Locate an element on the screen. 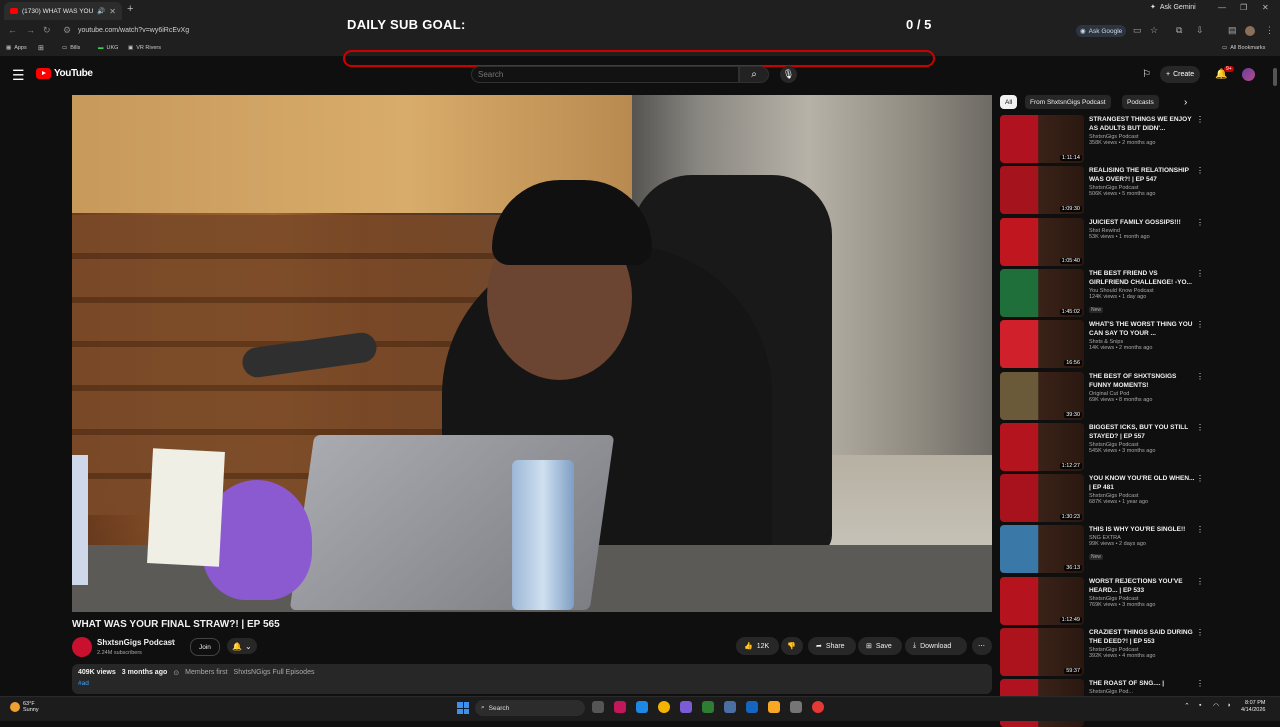 The image size is (1280, 727). voice-search-button: 🎙 is located at coordinates (788, 74).